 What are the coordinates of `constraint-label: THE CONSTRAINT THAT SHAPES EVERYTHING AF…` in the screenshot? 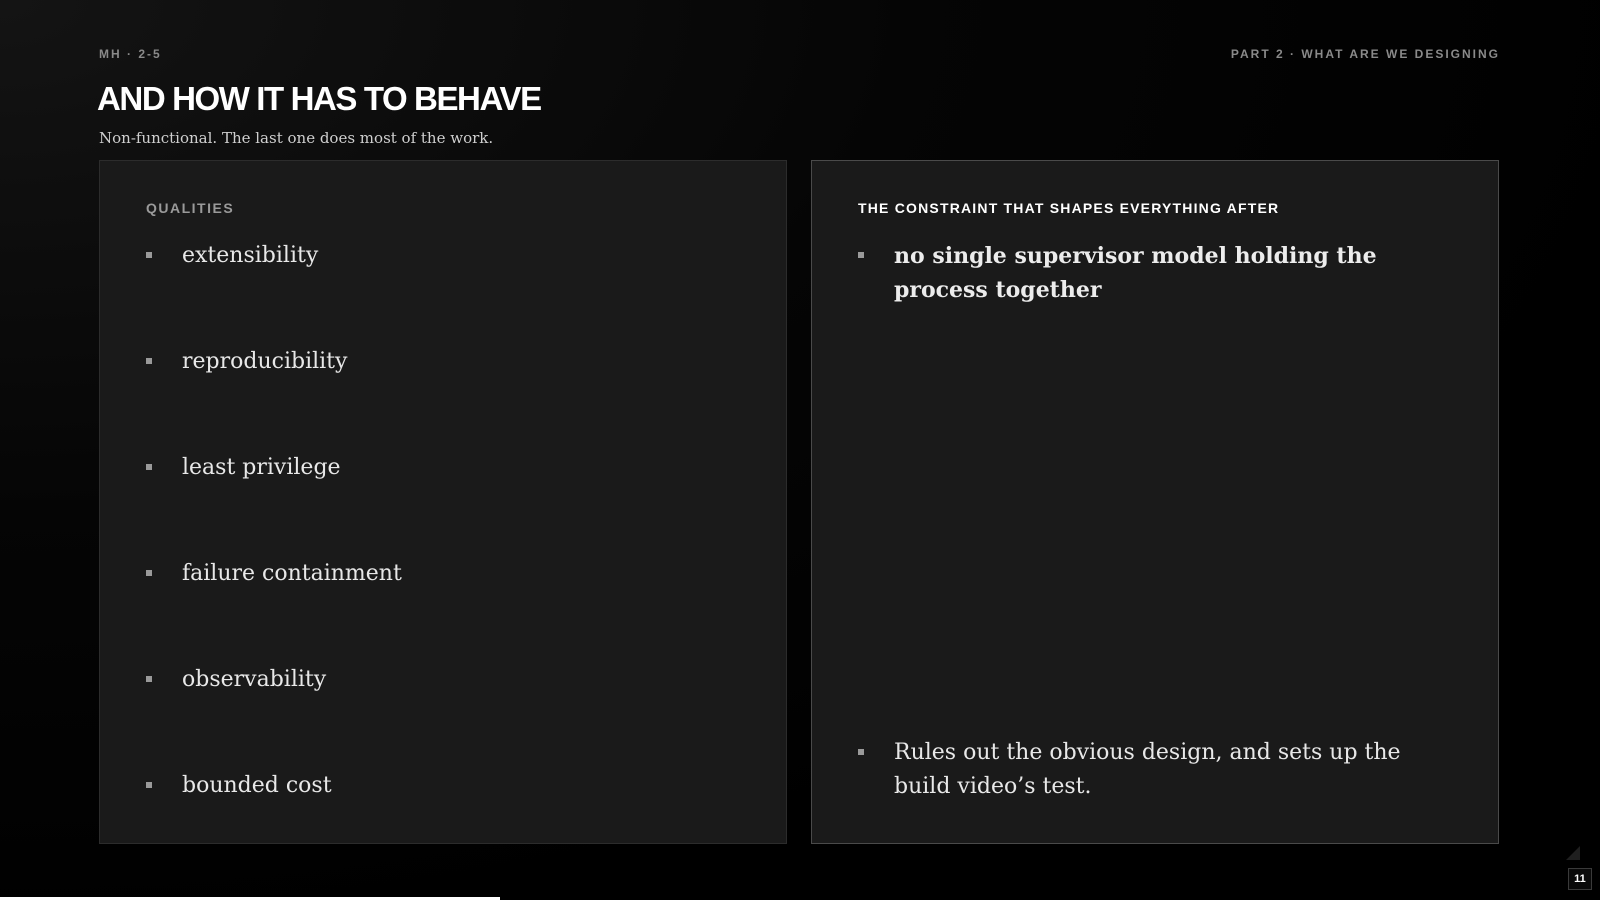 It's located at (1069, 208).